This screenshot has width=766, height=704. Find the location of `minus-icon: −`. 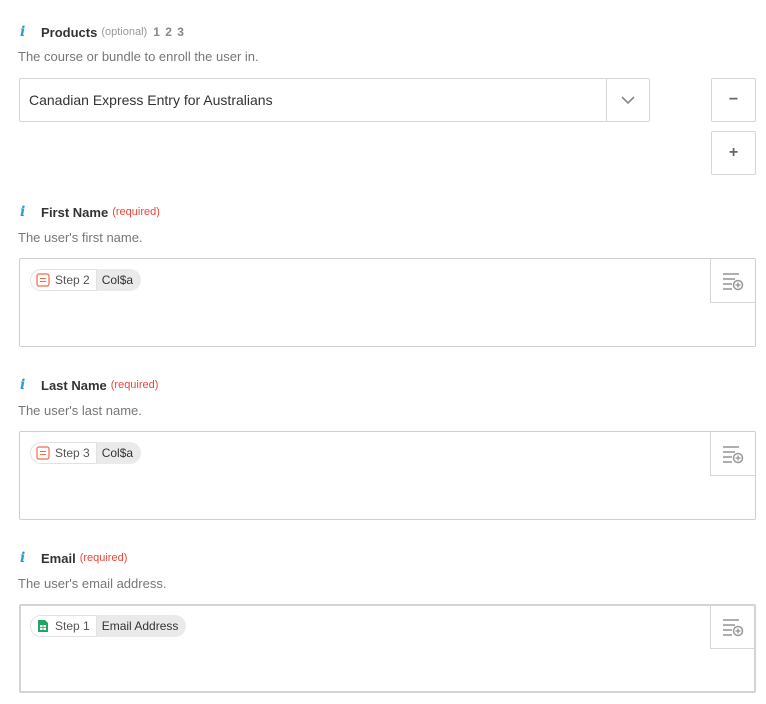

minus-icon: − is located at coordinates (733, 99).